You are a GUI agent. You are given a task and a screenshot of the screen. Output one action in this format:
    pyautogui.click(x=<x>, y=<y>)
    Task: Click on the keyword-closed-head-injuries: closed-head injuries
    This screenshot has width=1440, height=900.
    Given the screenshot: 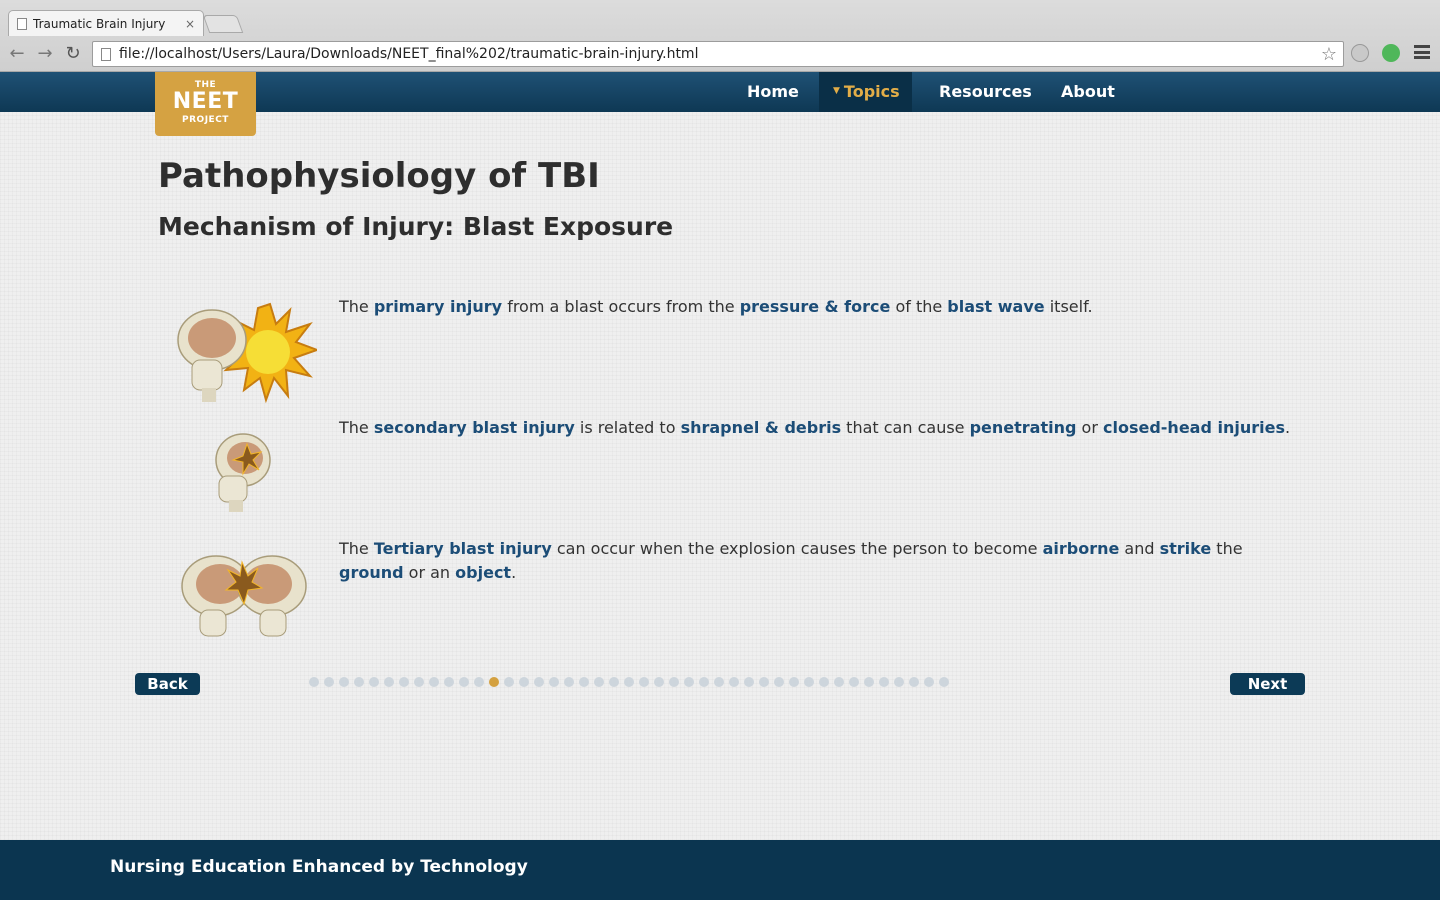 What is the action you would take?
    pyautogui.click(x=1194, y=427)
    